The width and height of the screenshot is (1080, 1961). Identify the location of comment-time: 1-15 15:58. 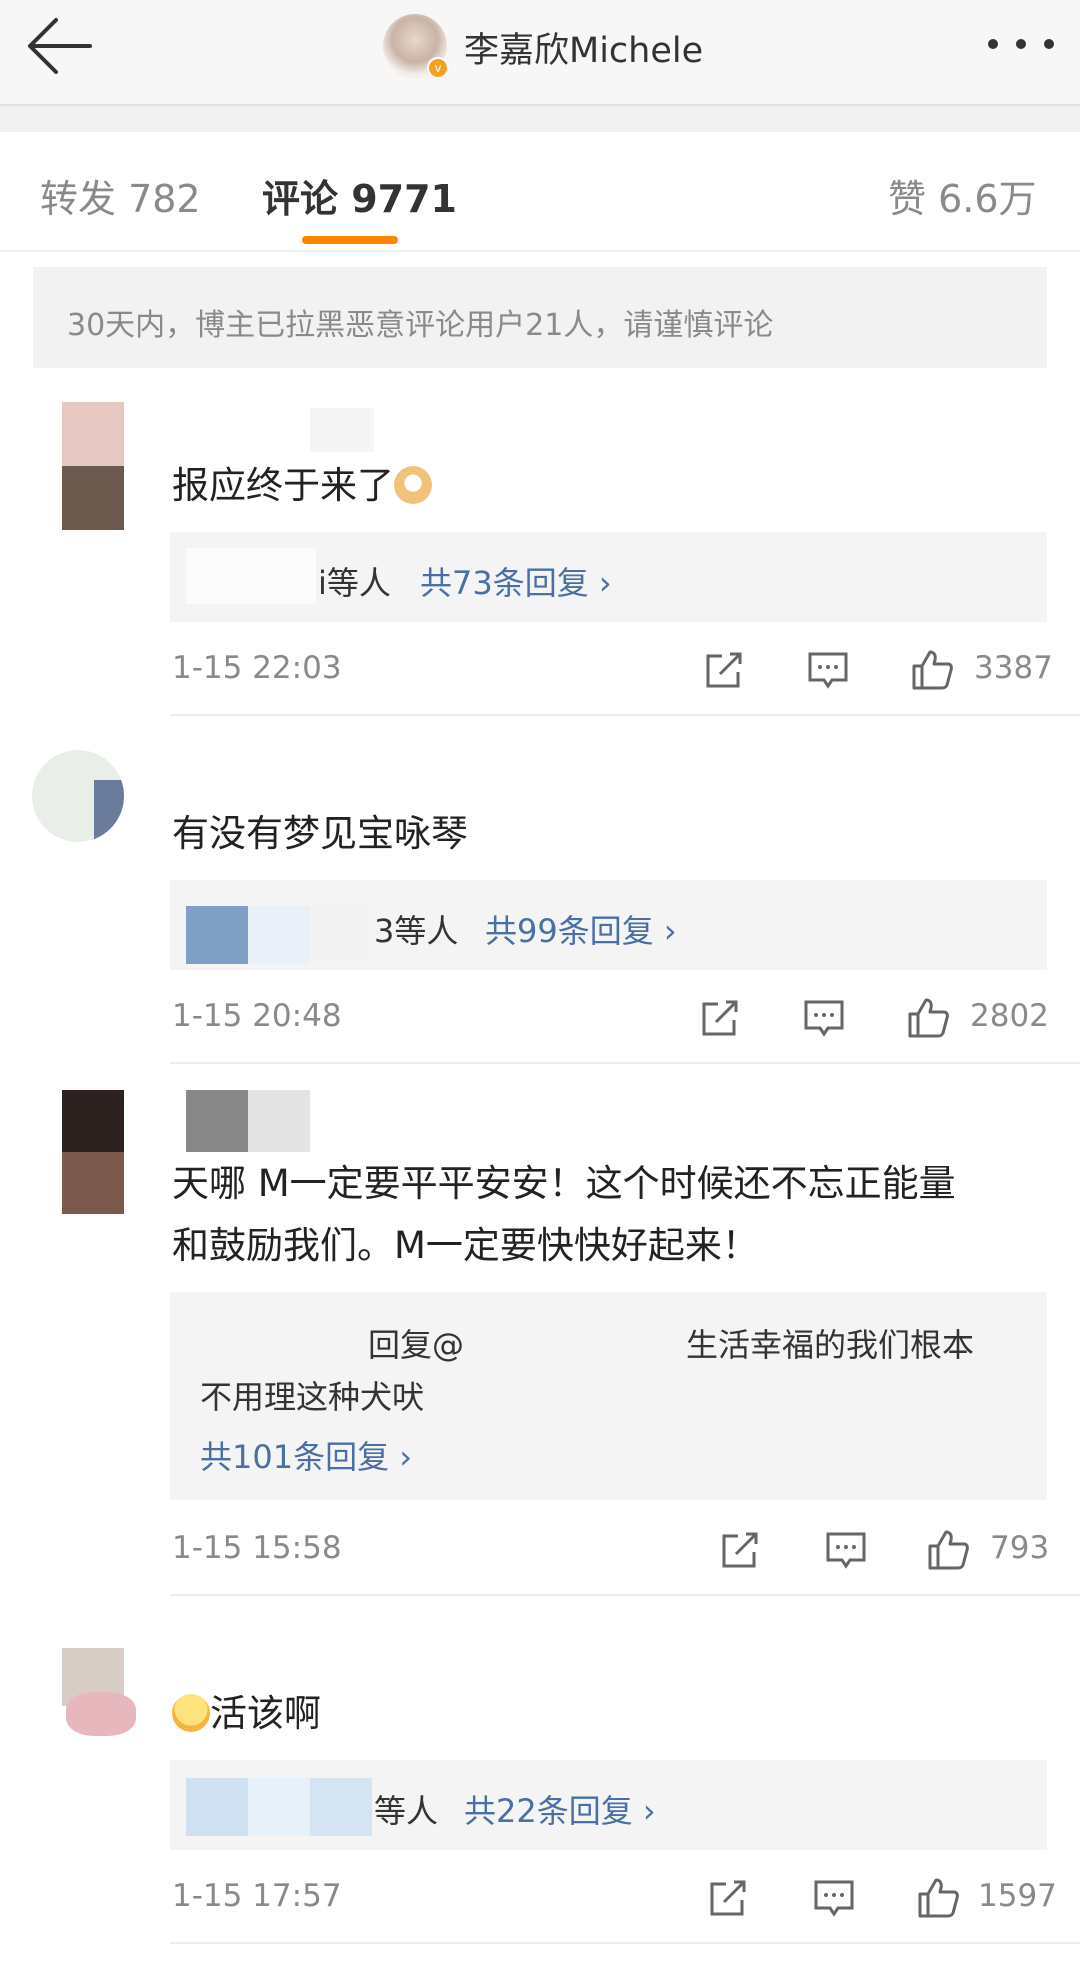
(257, 1548).